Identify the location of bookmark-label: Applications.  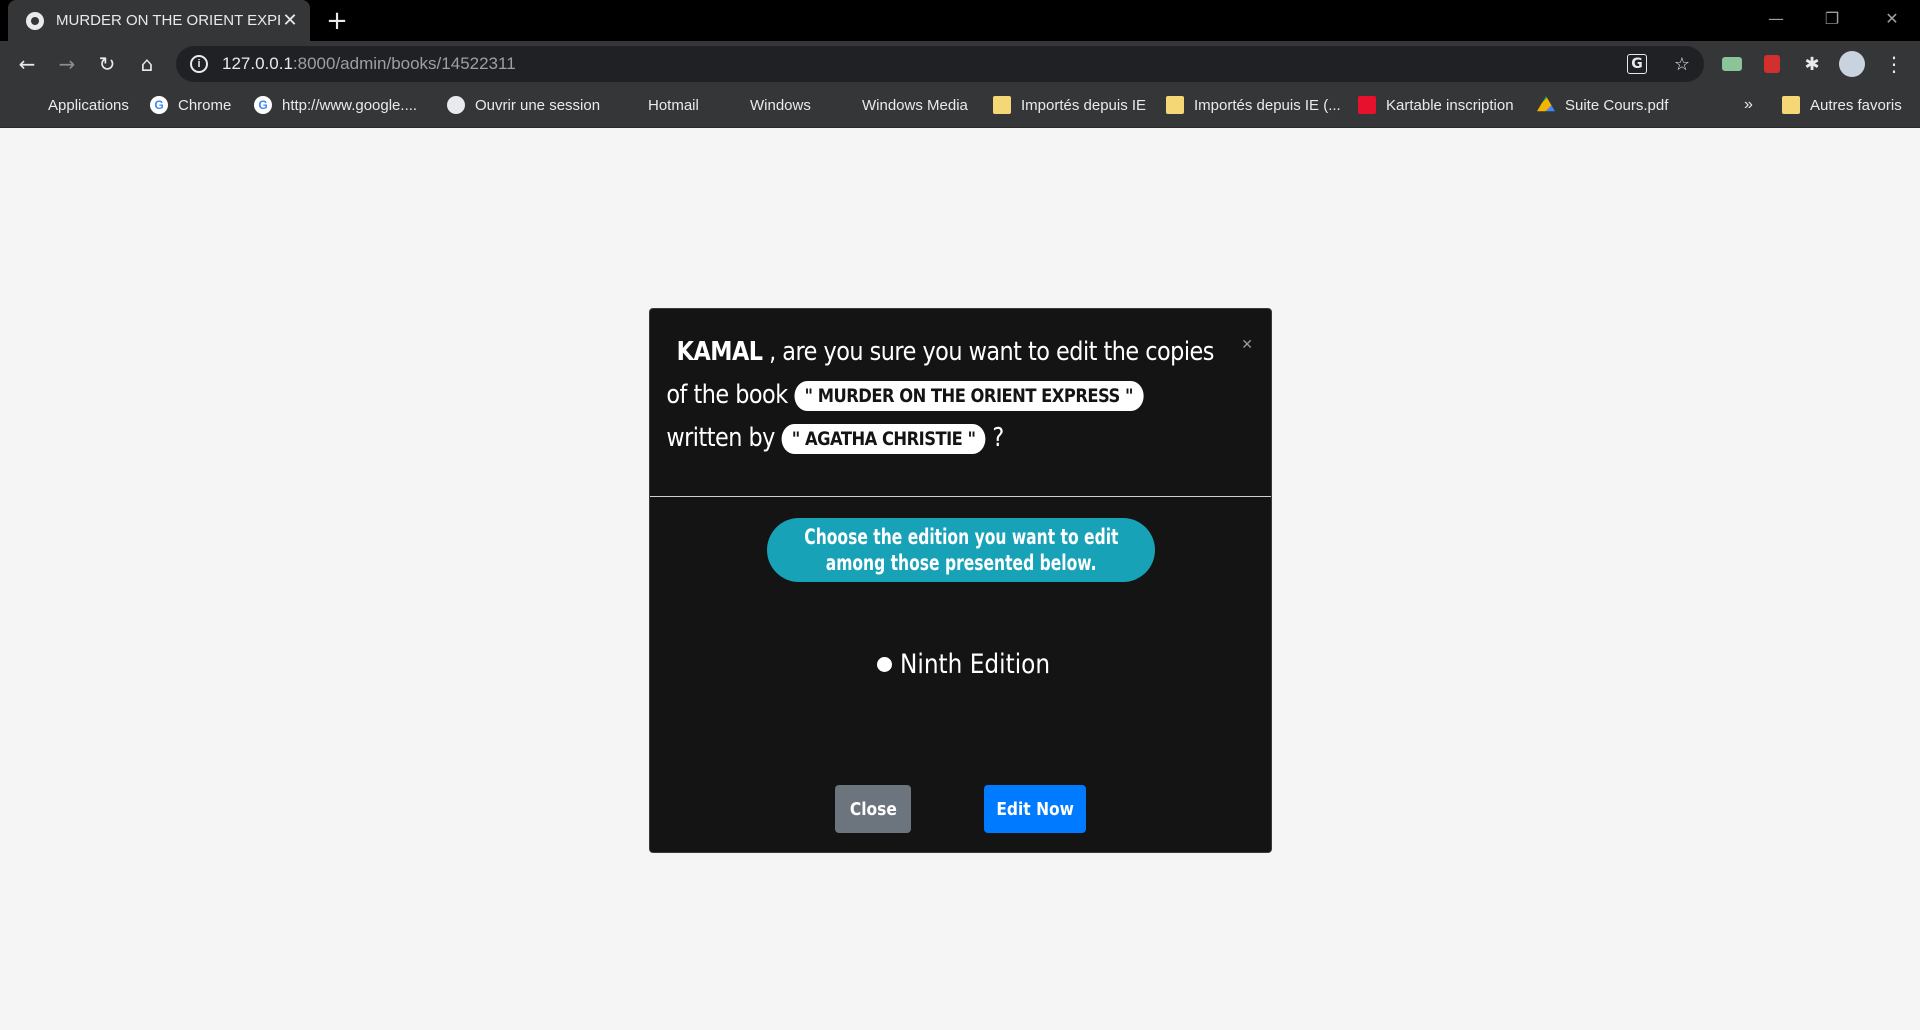
(88, 105).